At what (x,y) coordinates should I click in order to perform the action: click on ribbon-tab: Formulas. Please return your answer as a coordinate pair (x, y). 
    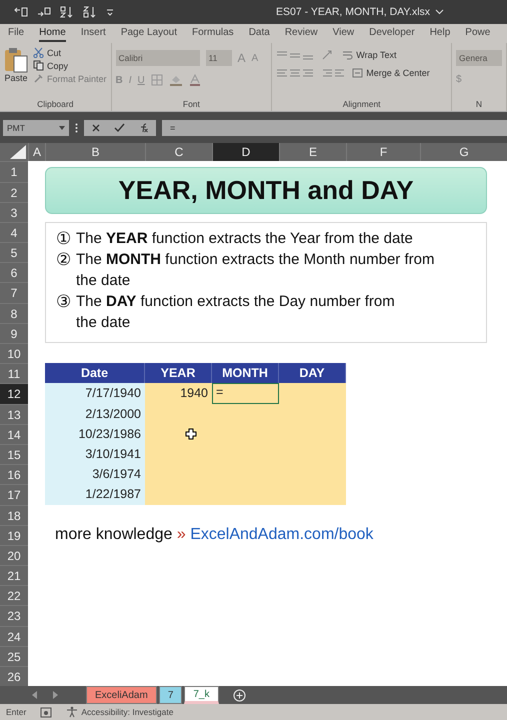
    Looking at the image, I should click on (213, 33).